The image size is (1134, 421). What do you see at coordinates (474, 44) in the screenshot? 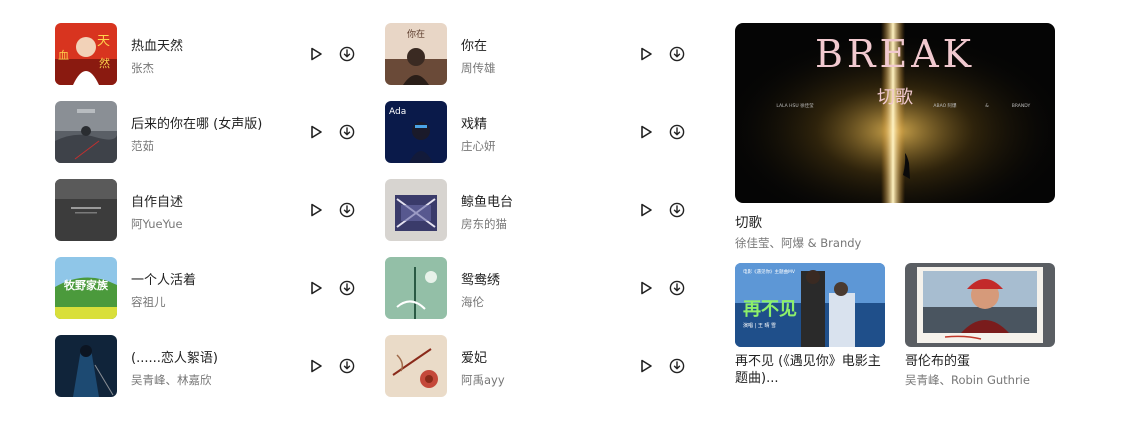
I see `song-title: 你在` at bounding box center [474, 44].